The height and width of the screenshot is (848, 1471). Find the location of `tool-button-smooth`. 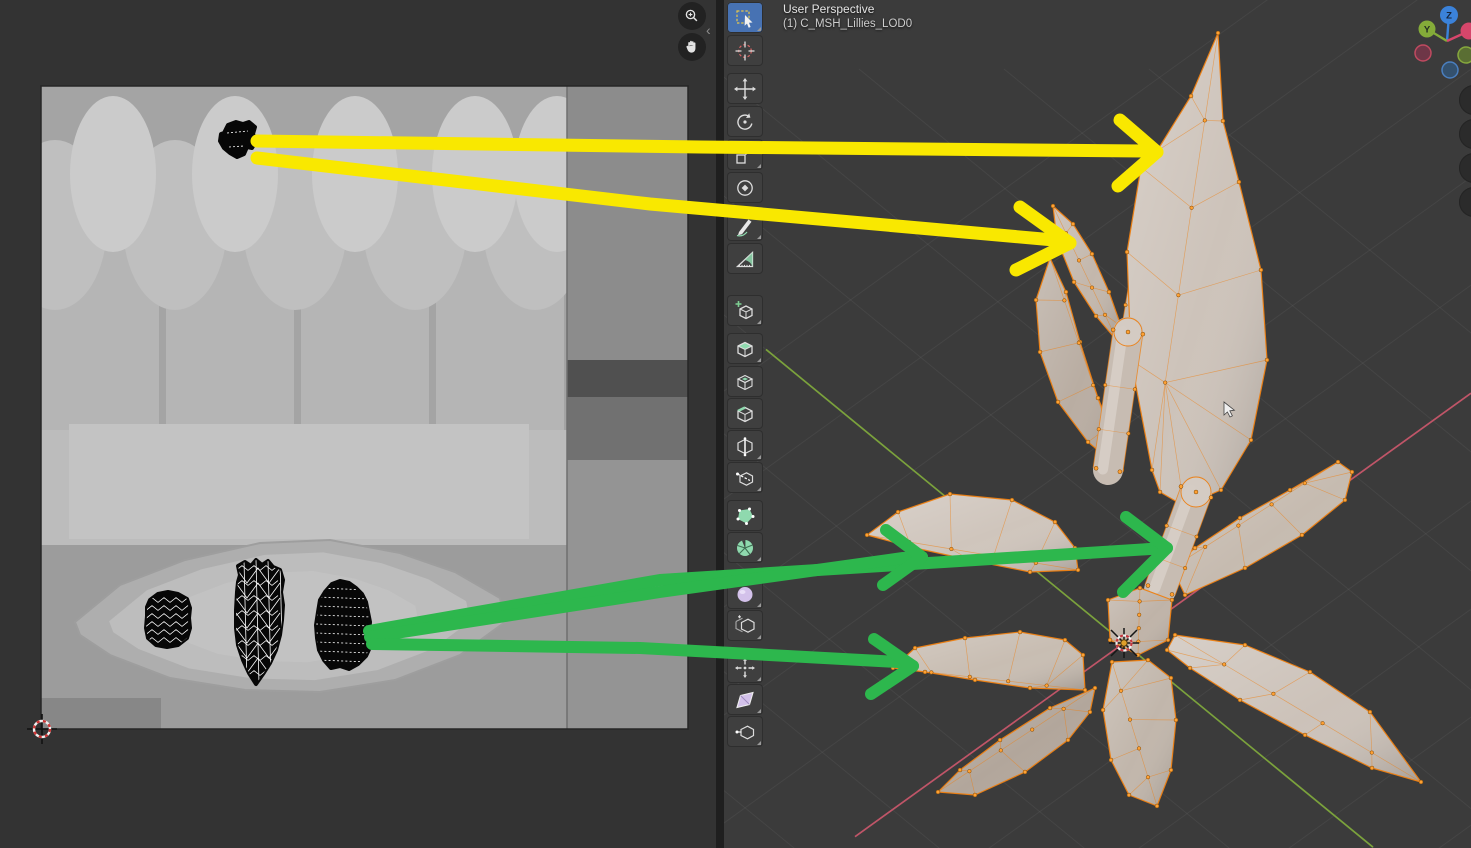

tool-button-smooth is located at coordinates (745, 593).